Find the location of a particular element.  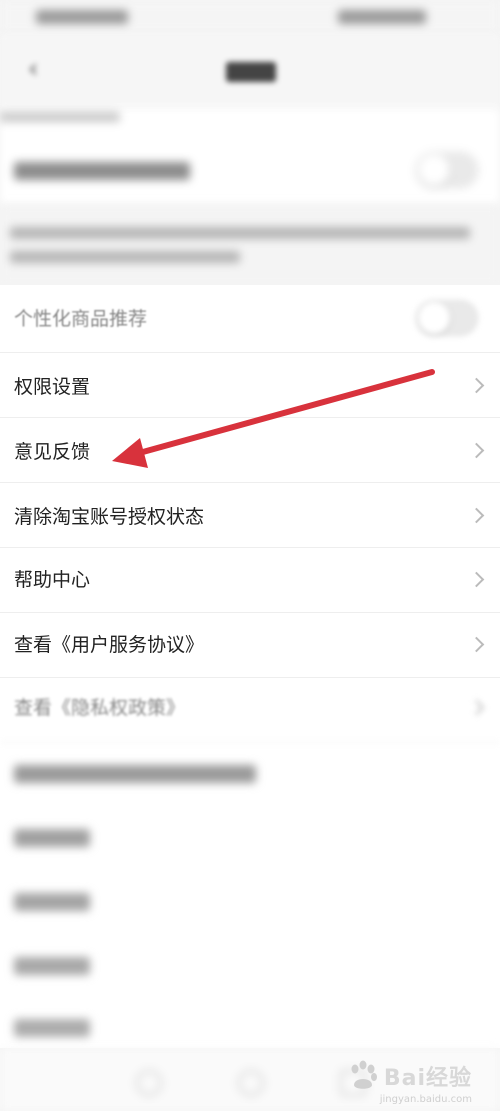

watermark: Bai经验 jingyan.baidu.com is located at coordinates (409, 1081).